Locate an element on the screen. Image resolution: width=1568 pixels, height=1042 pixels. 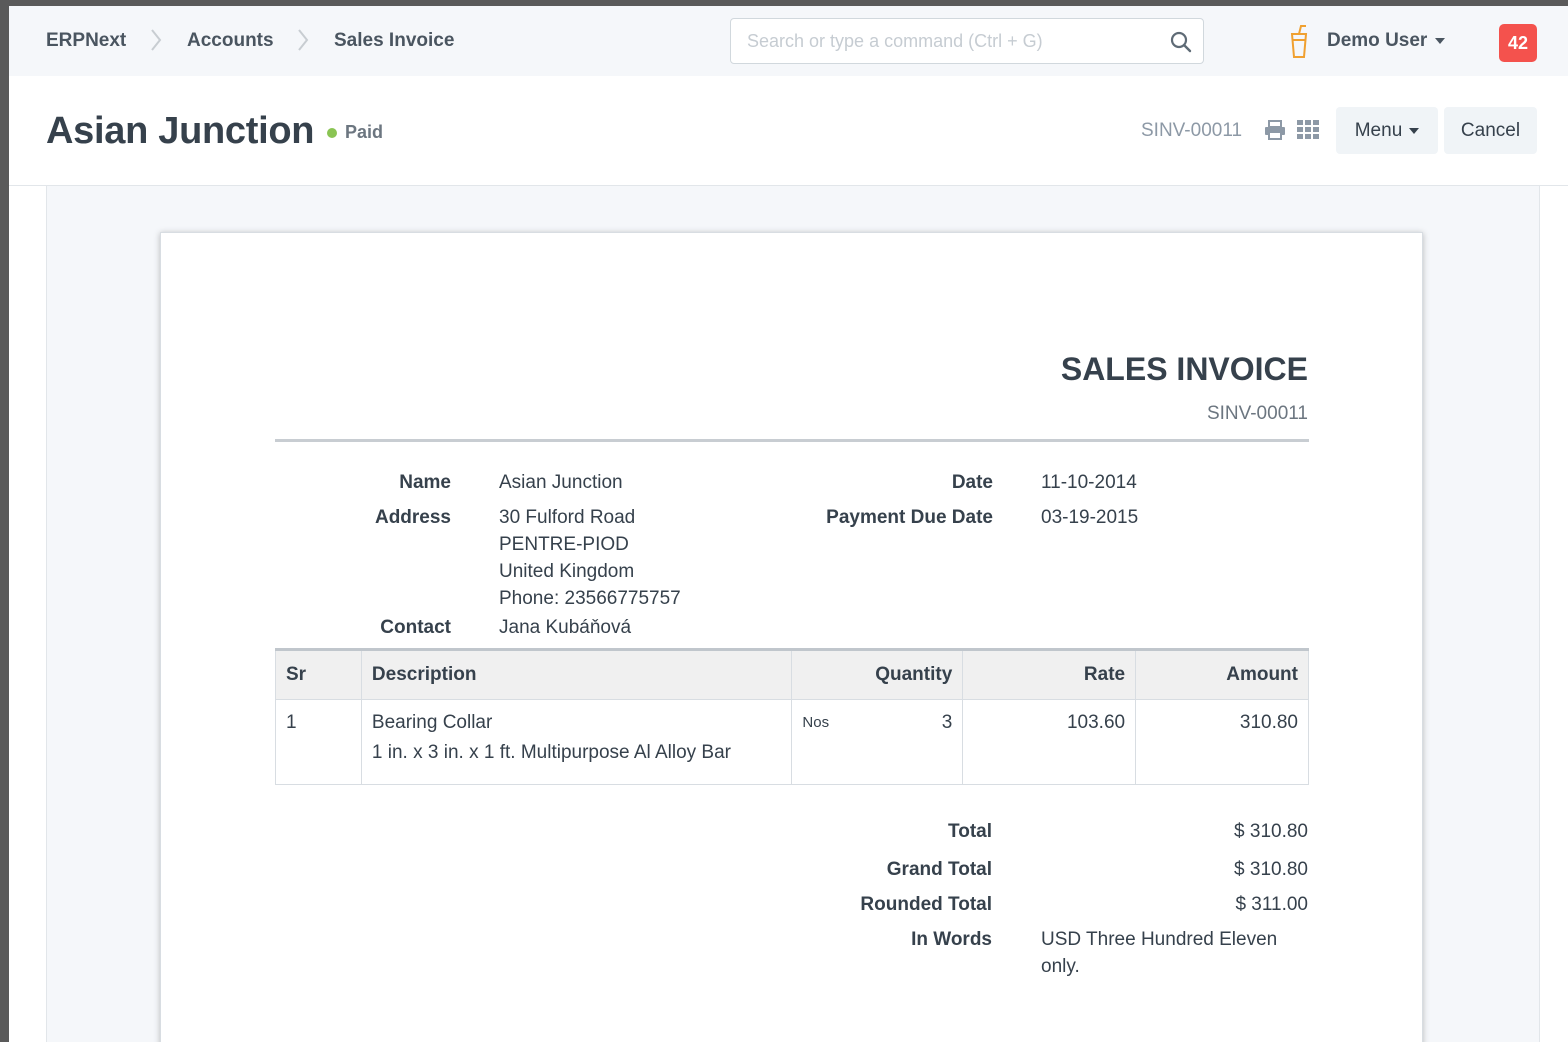
page-title: Asian Junction is located at coordinates (180, 131).